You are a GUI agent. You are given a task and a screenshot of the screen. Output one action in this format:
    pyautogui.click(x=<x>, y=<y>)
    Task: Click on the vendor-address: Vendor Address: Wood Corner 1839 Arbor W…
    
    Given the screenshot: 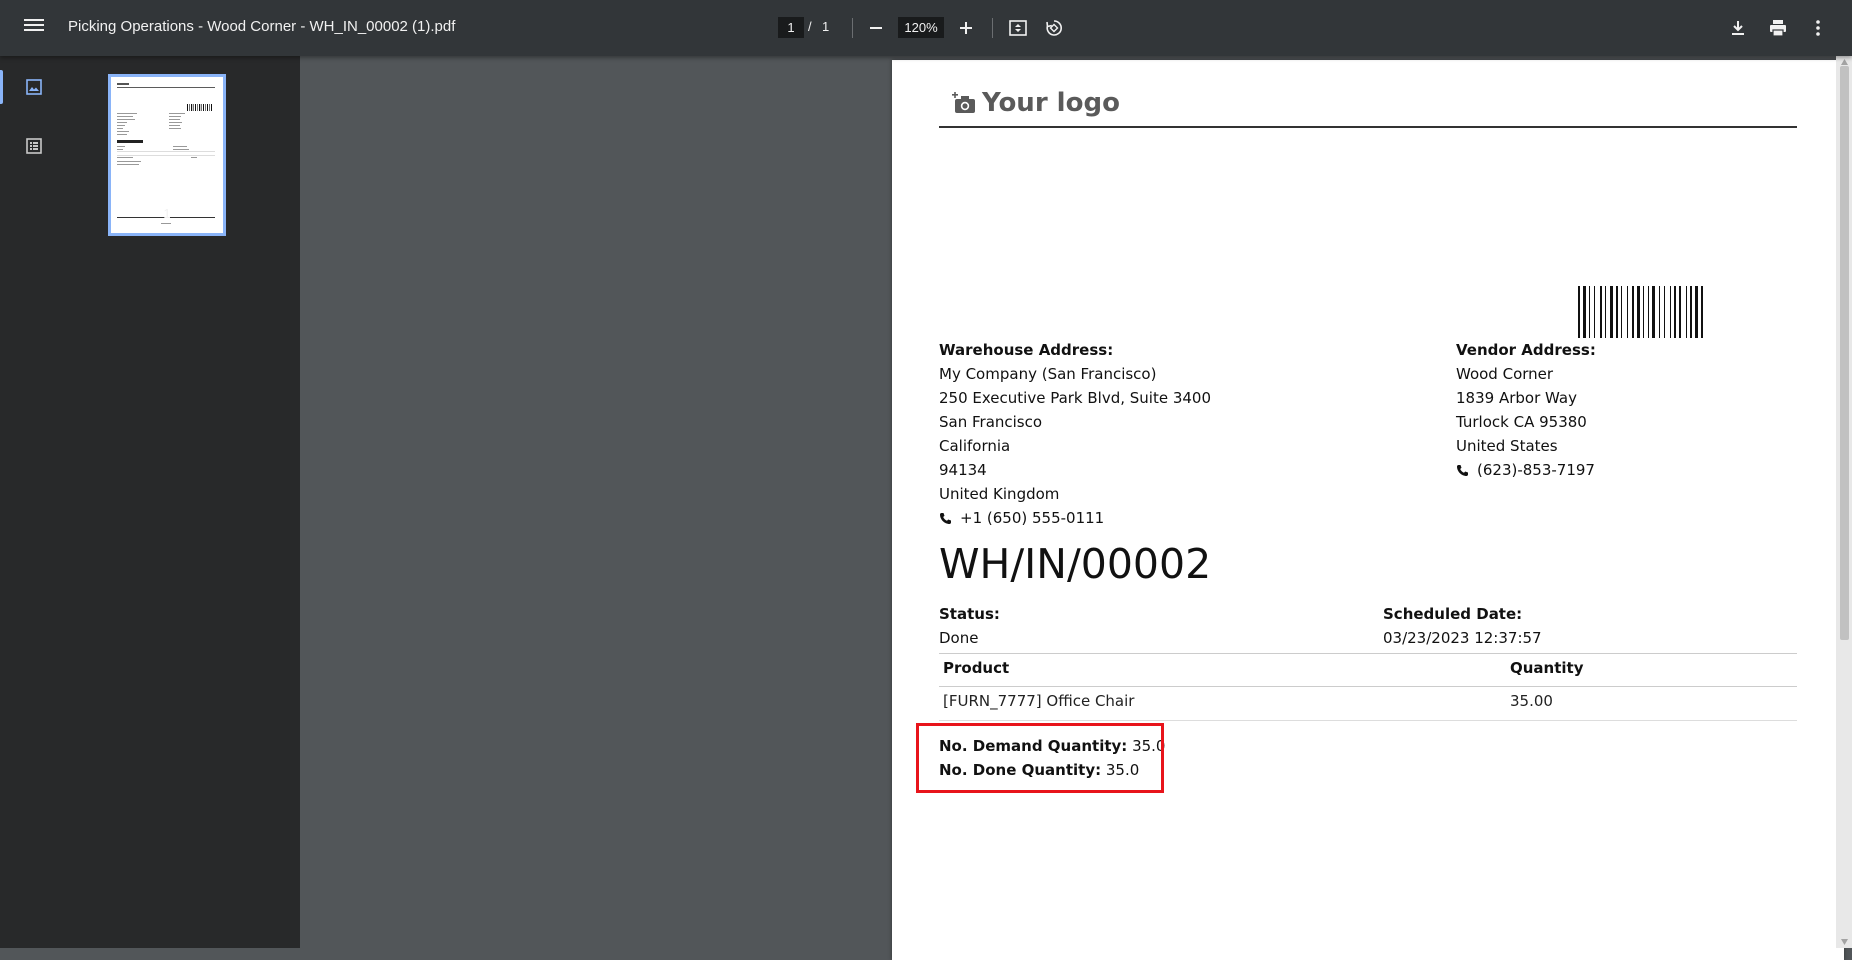 What is the action you would take?
    pyautogui.click(x=1526, y=410)
    